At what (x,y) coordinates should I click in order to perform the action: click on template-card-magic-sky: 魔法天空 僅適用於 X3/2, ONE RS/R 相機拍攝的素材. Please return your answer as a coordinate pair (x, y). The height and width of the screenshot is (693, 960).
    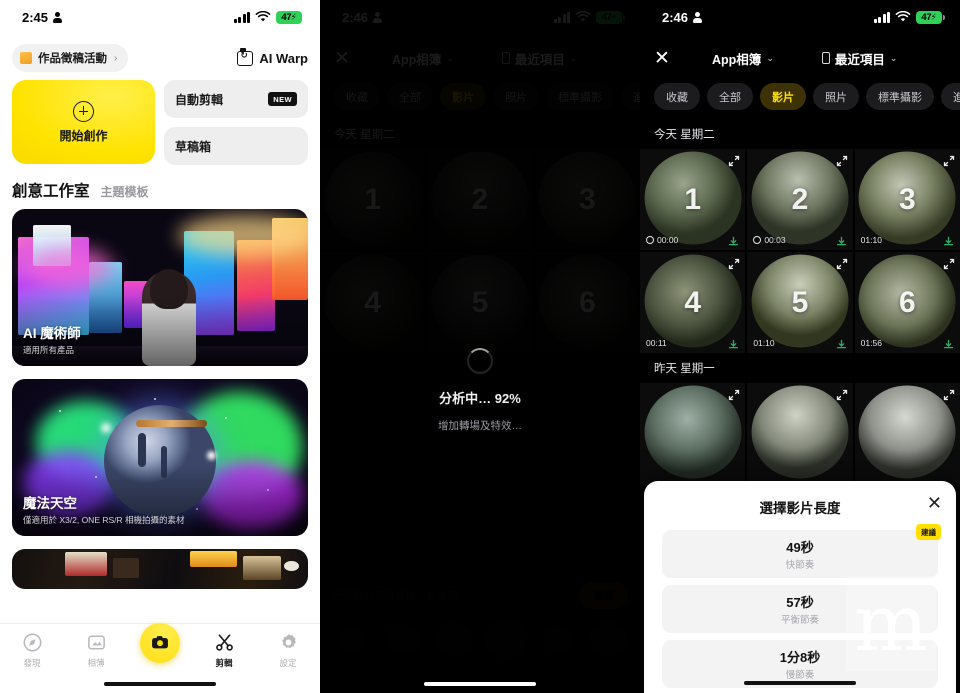
    Looking at the image, I should click on (160, 457).